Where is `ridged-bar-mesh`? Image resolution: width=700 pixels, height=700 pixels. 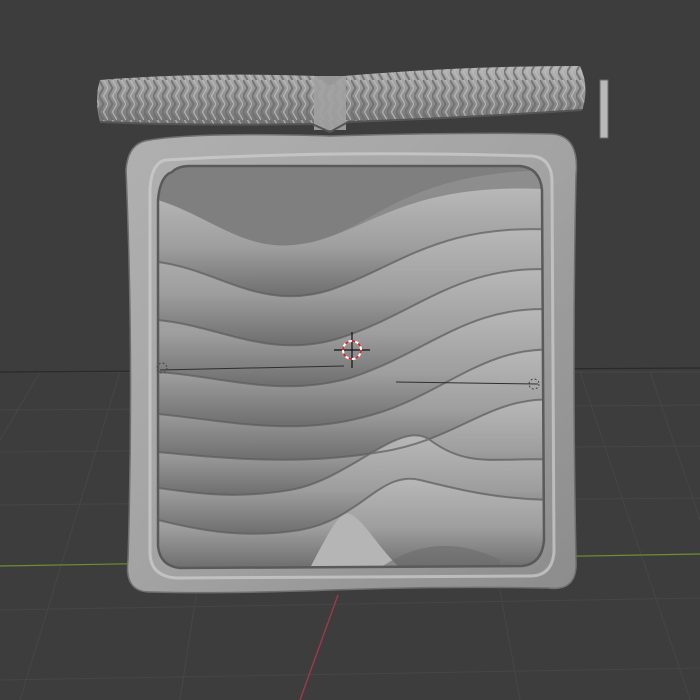
ridged-bar-mesh is located at coordinates (341, 100).